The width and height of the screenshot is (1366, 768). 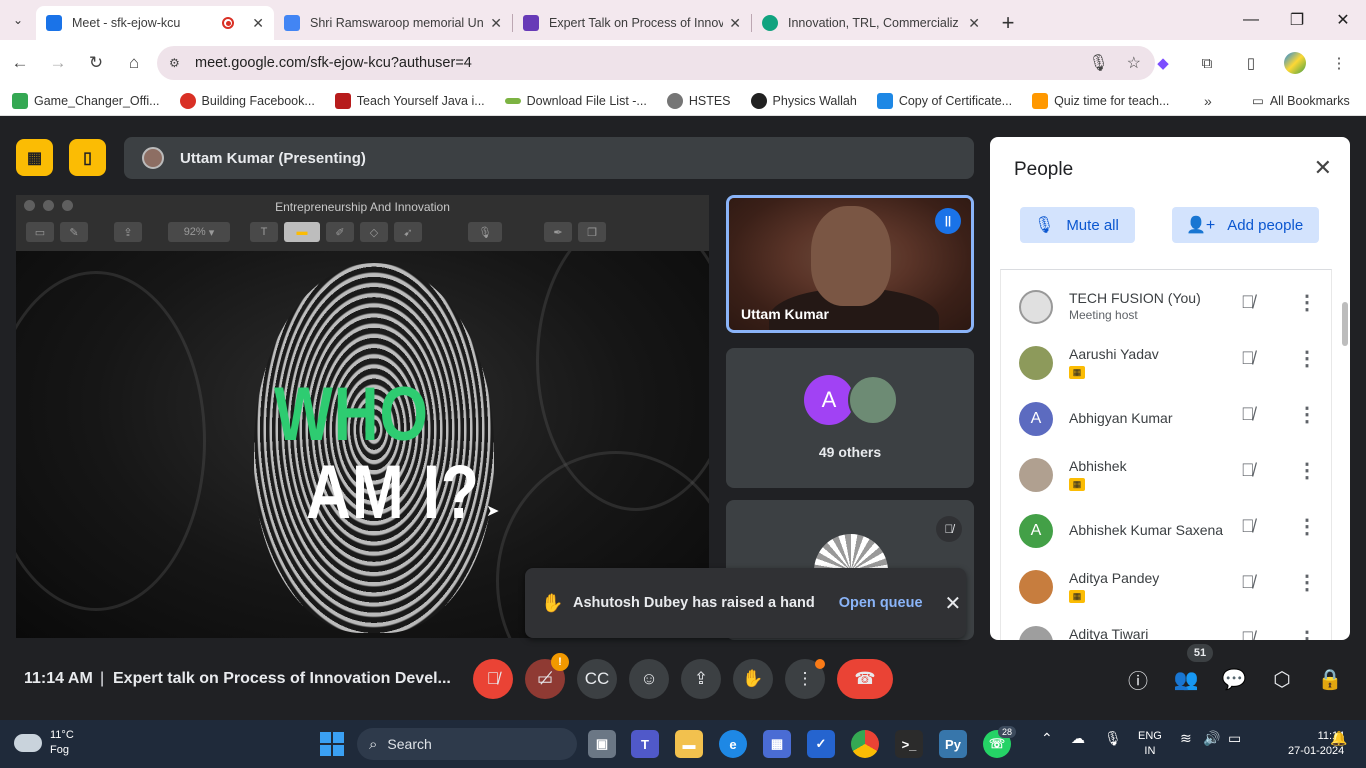 What do you see at coordinates (1295, 63) in the screenshot?
I see `profile-avatar` at bounding box center [1295, 63].